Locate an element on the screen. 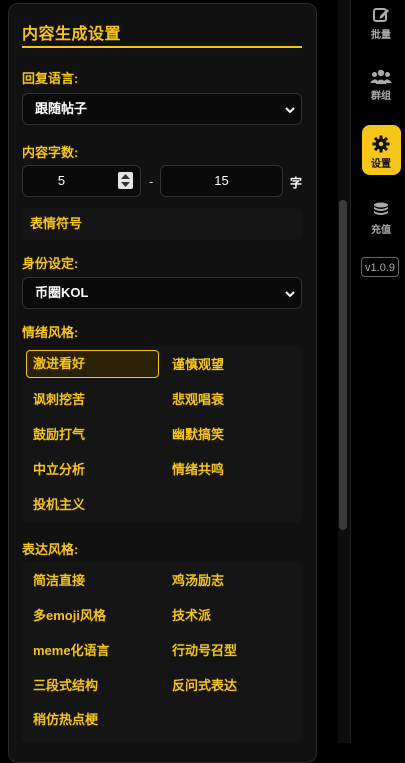 This screenshot has height=763, width=405. expression-option: 行动号召型 is located at coordinates (201, 651).